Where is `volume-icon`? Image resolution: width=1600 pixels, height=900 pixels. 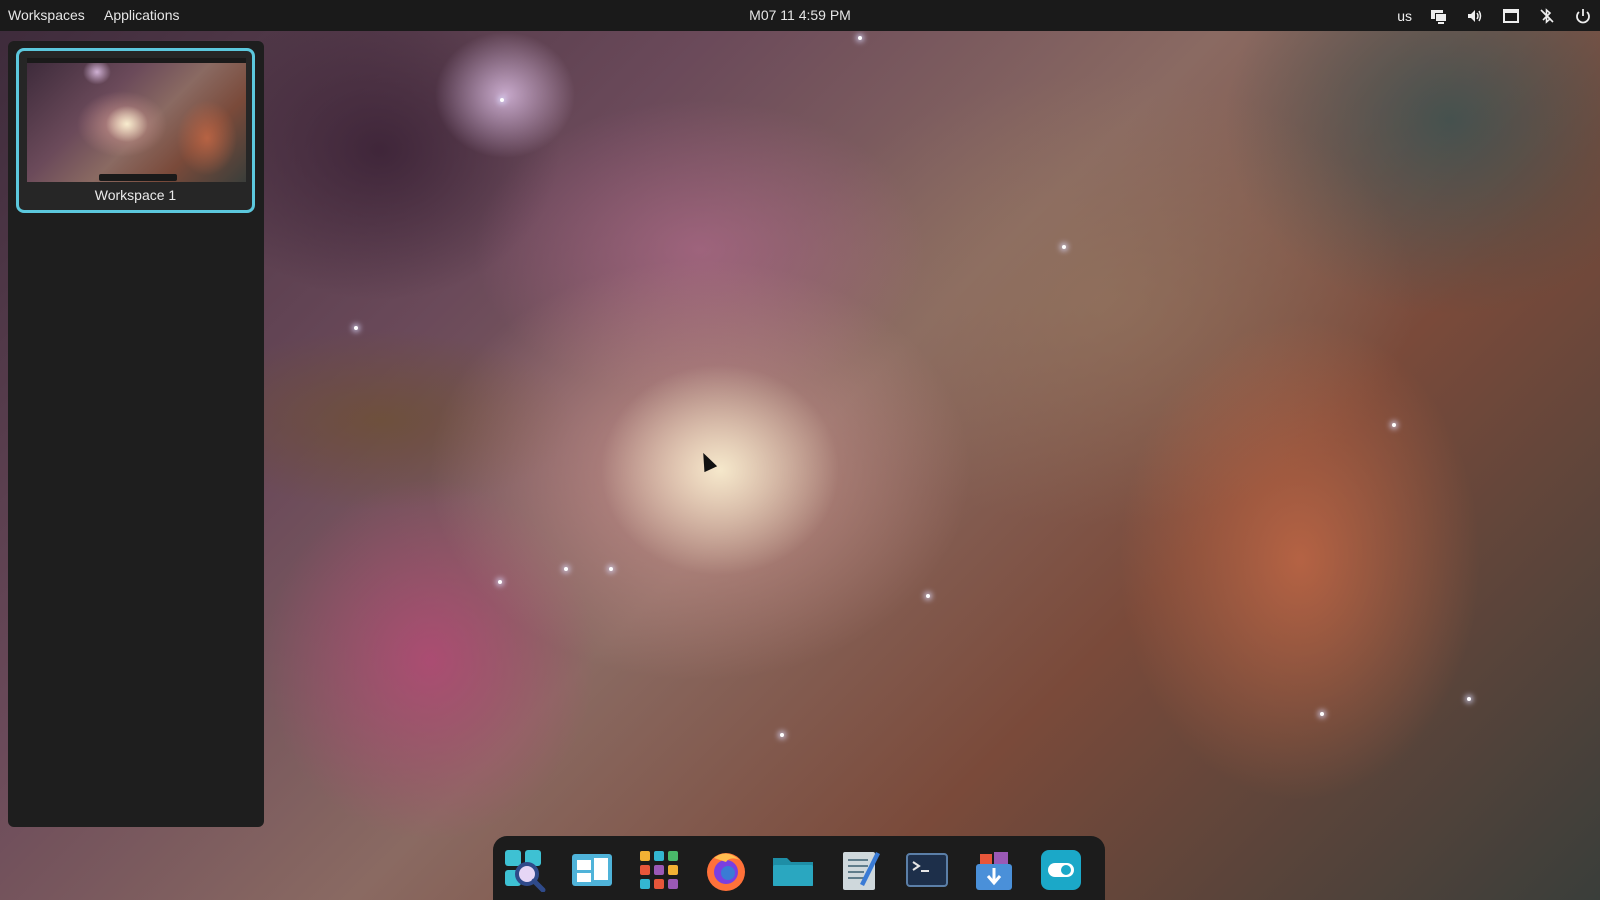 volume-icon is located at coordinates (1475, 16).